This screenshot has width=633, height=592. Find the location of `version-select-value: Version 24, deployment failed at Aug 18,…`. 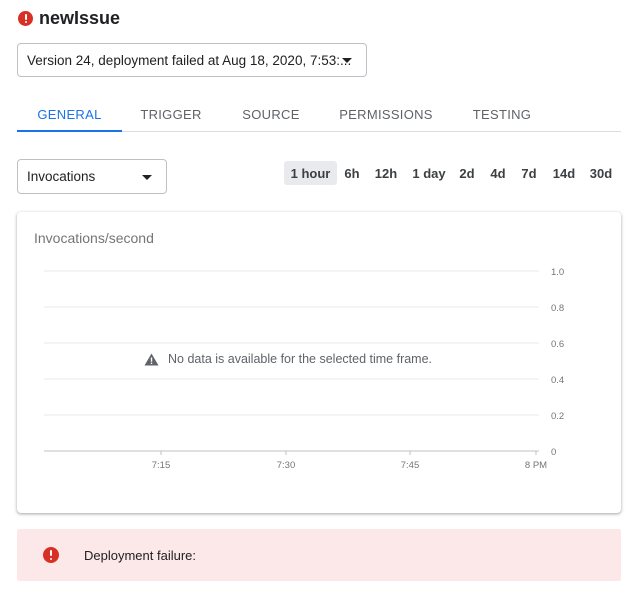

version-select-value: Version 24, deployment failed at Aug 18,… is located at coordinates (189, 60).